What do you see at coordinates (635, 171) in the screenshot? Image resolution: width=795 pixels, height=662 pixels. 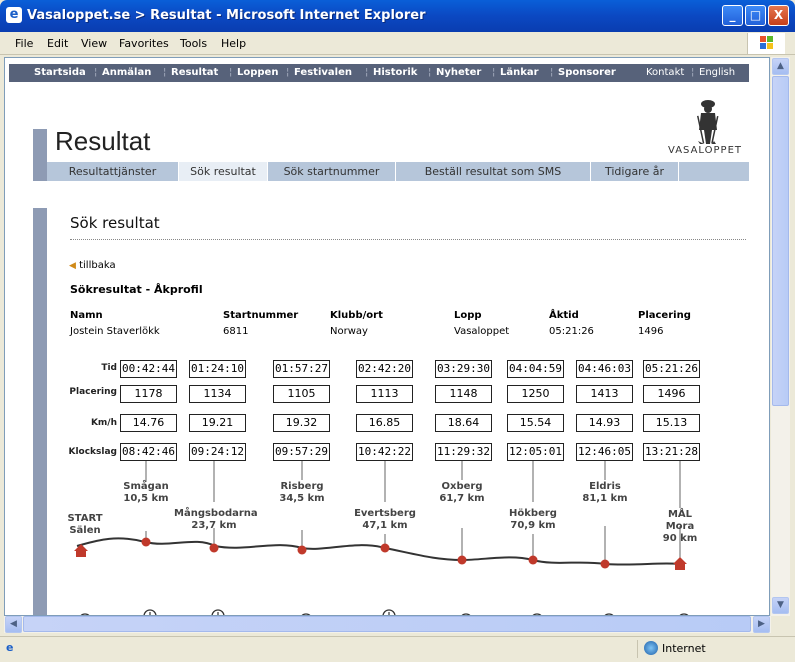 I see `tab-tidigare-ar: Tidigare år` at bounding box center [635, 171].